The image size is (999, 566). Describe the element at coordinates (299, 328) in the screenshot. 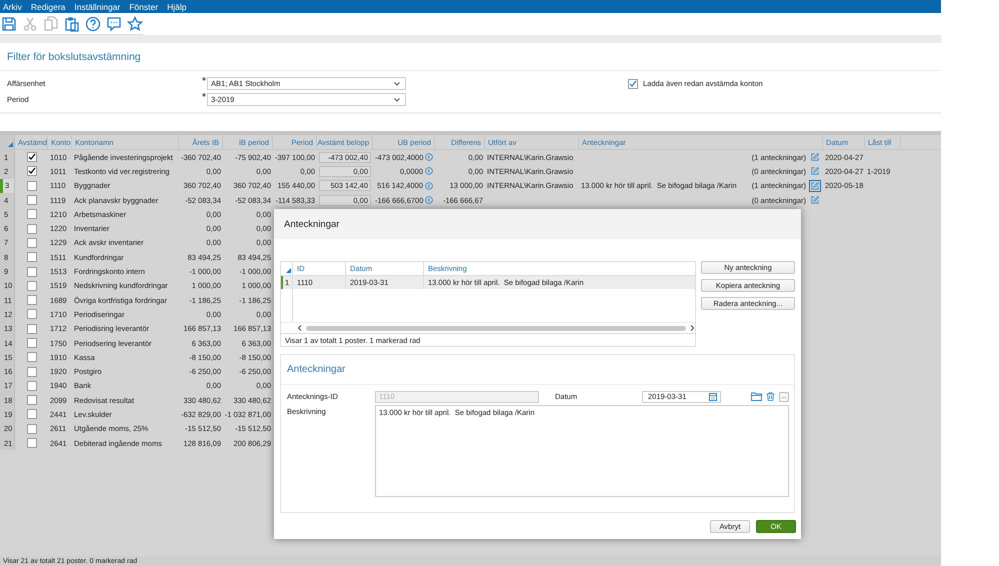

I see `scroll-left-icon` at that location.